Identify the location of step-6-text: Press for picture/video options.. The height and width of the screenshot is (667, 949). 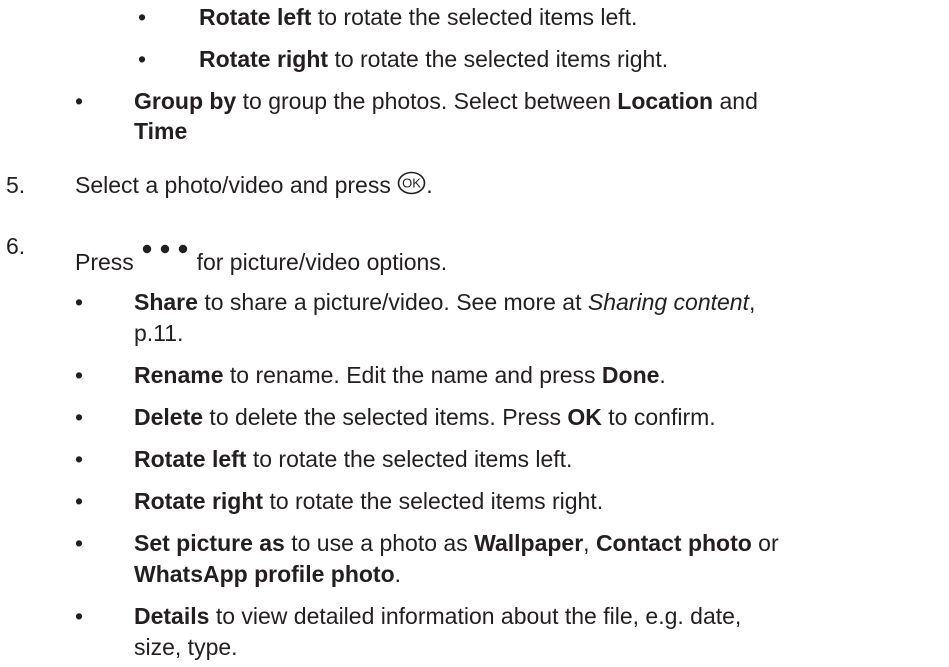
(261, 254).